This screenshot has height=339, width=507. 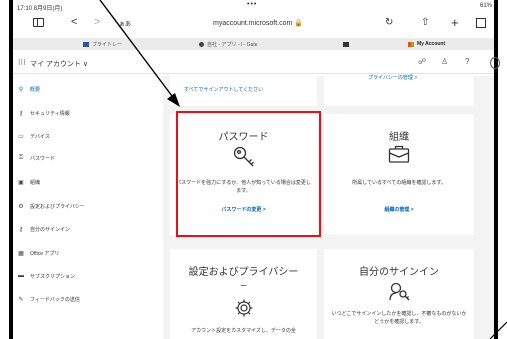 What do you see at coordinates (59, 64) in the screenshot?
I see `app-title: マイ アカウント ∨` at bounding box center [59, 64].